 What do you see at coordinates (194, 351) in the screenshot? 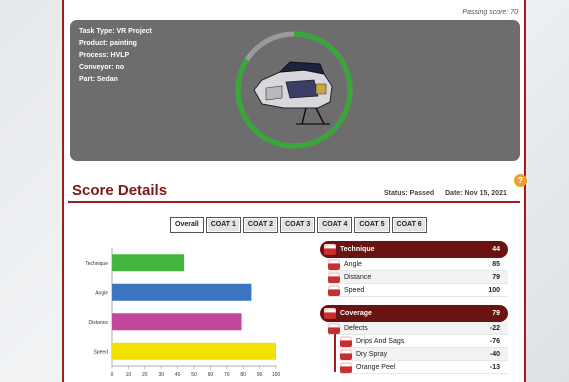
I see `bar-speed` at bounding box center [194, 351].